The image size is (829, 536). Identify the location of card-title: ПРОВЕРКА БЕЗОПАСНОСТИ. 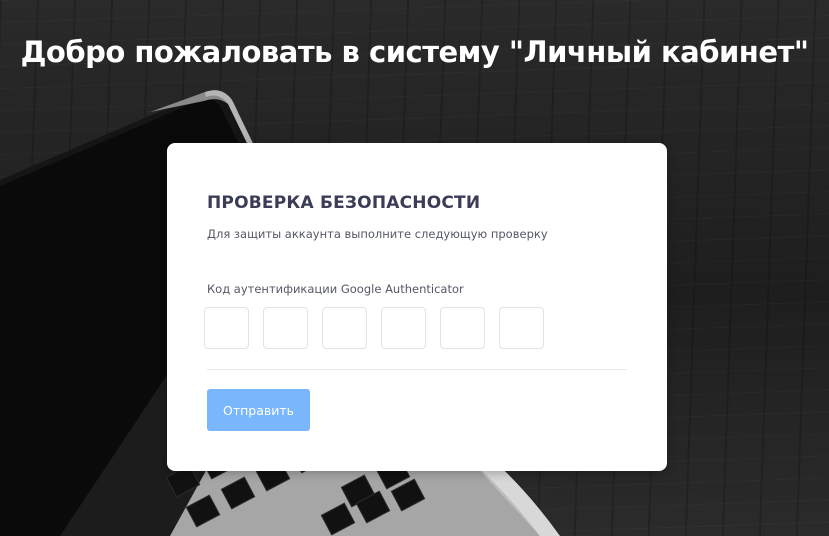
(344, 203).